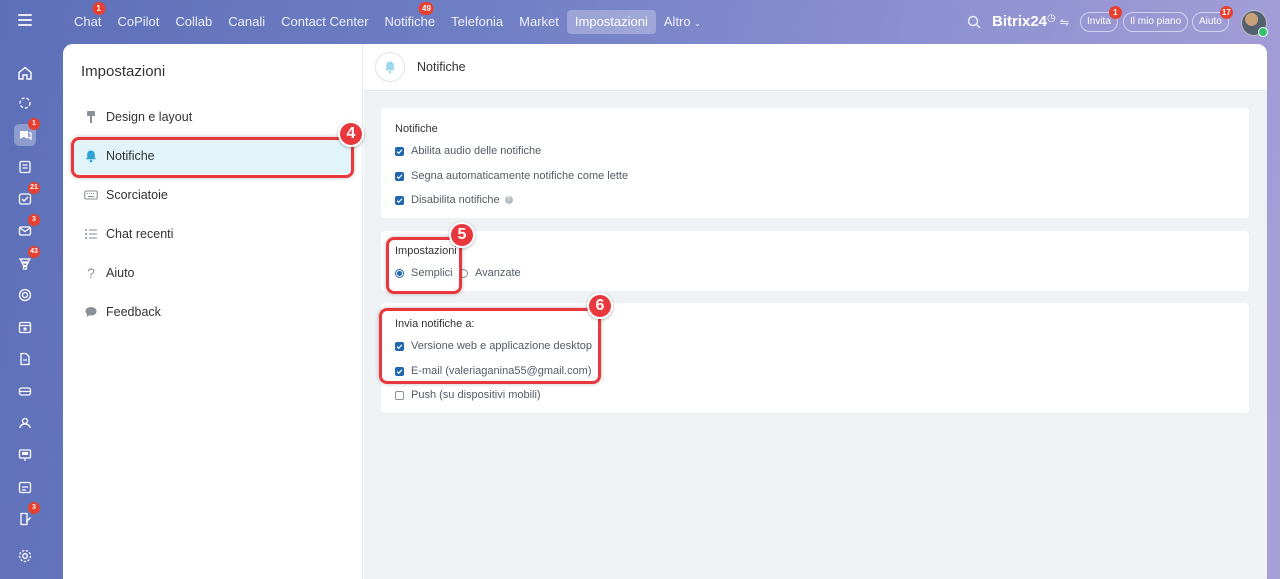 Image resolution: width=1280 pixels, height=579 pixels. I want to click on feed-icon, so click(25, 167).